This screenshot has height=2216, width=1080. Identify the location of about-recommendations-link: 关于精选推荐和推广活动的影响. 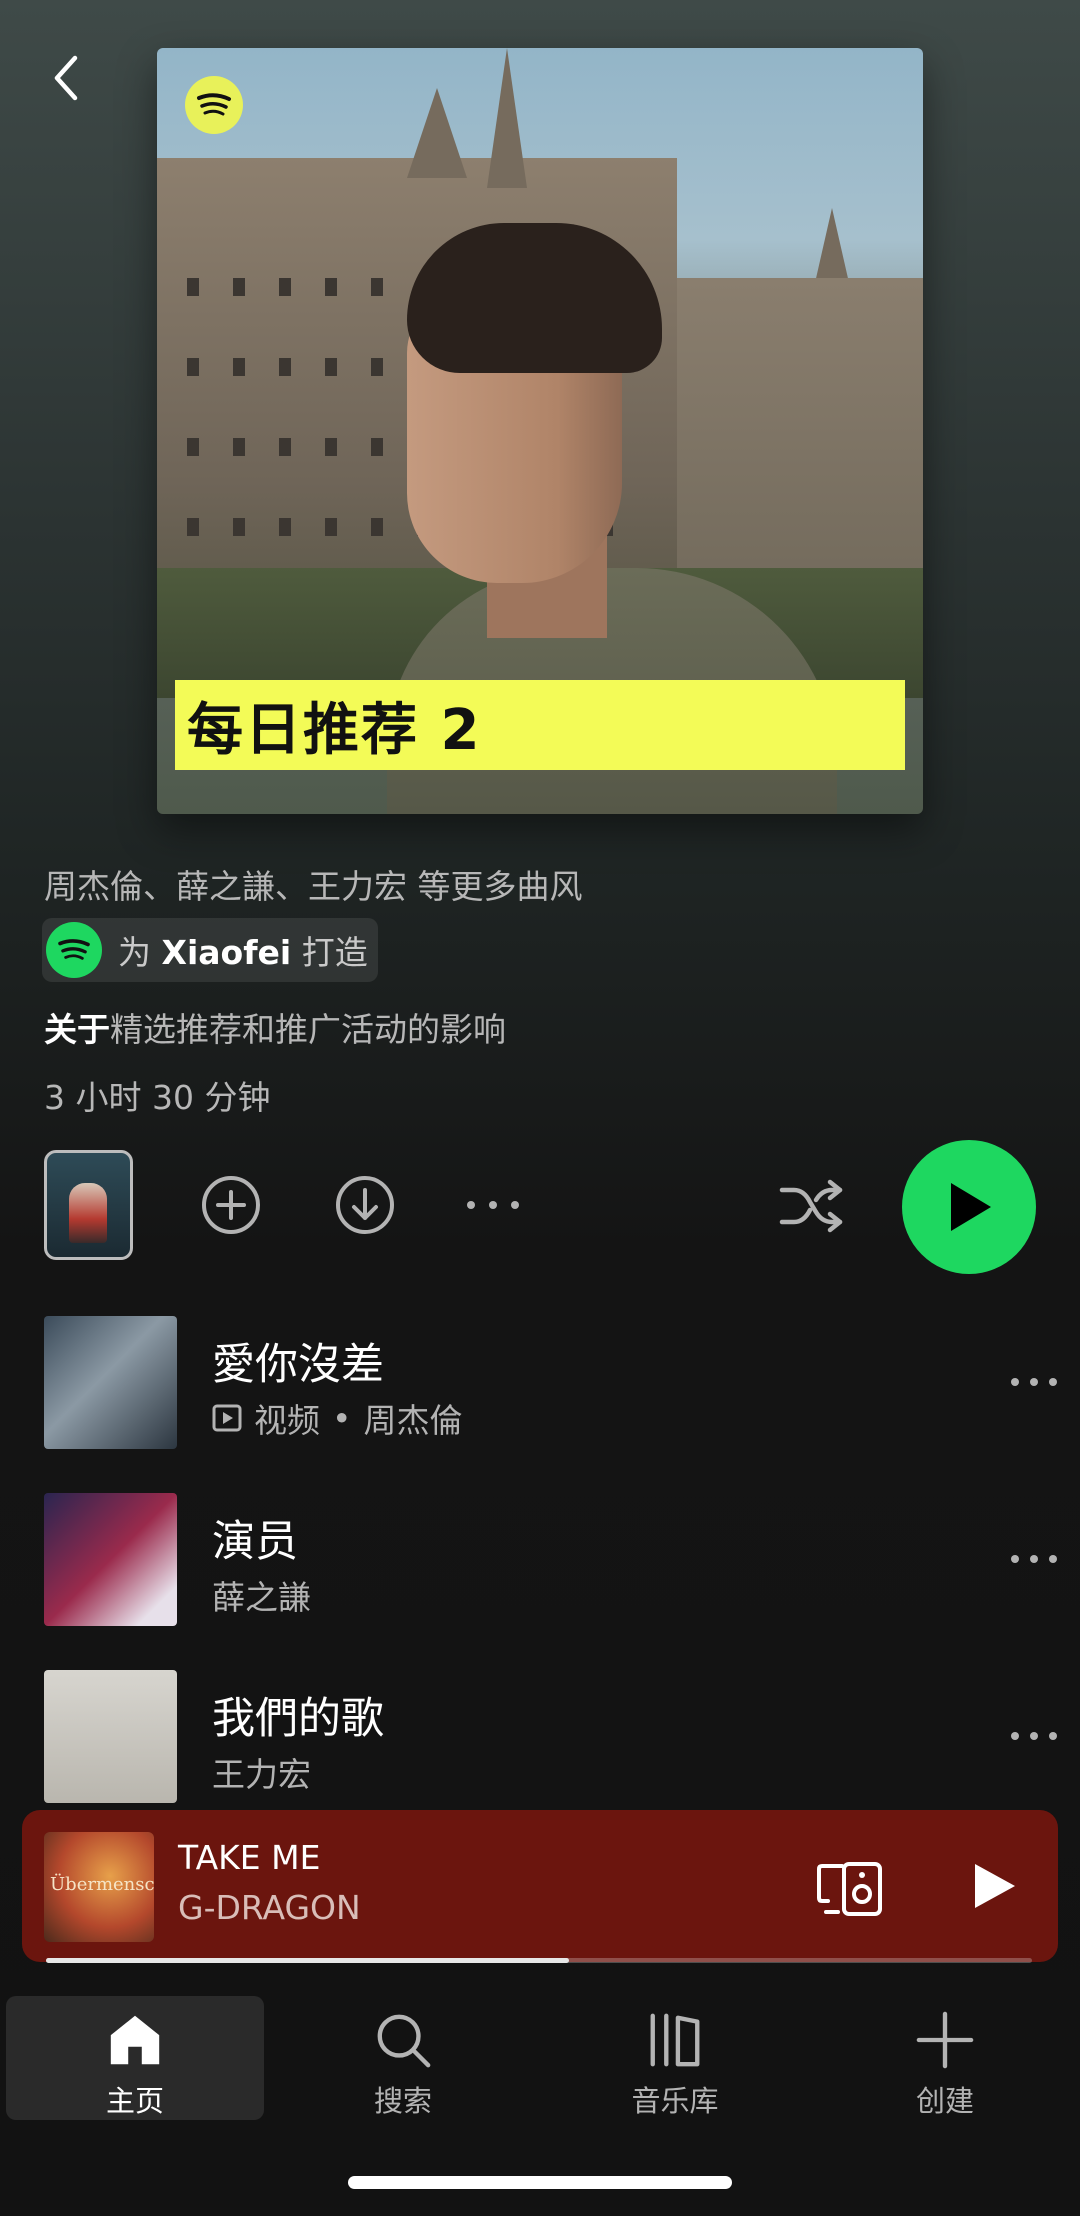
(275, 1027).